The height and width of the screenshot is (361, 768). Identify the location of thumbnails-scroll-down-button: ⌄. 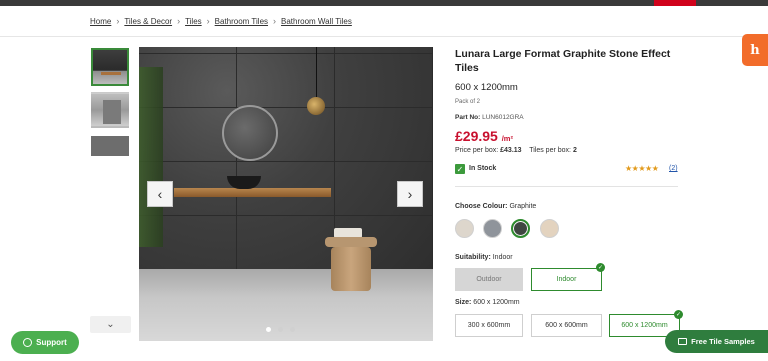
(110, 324).